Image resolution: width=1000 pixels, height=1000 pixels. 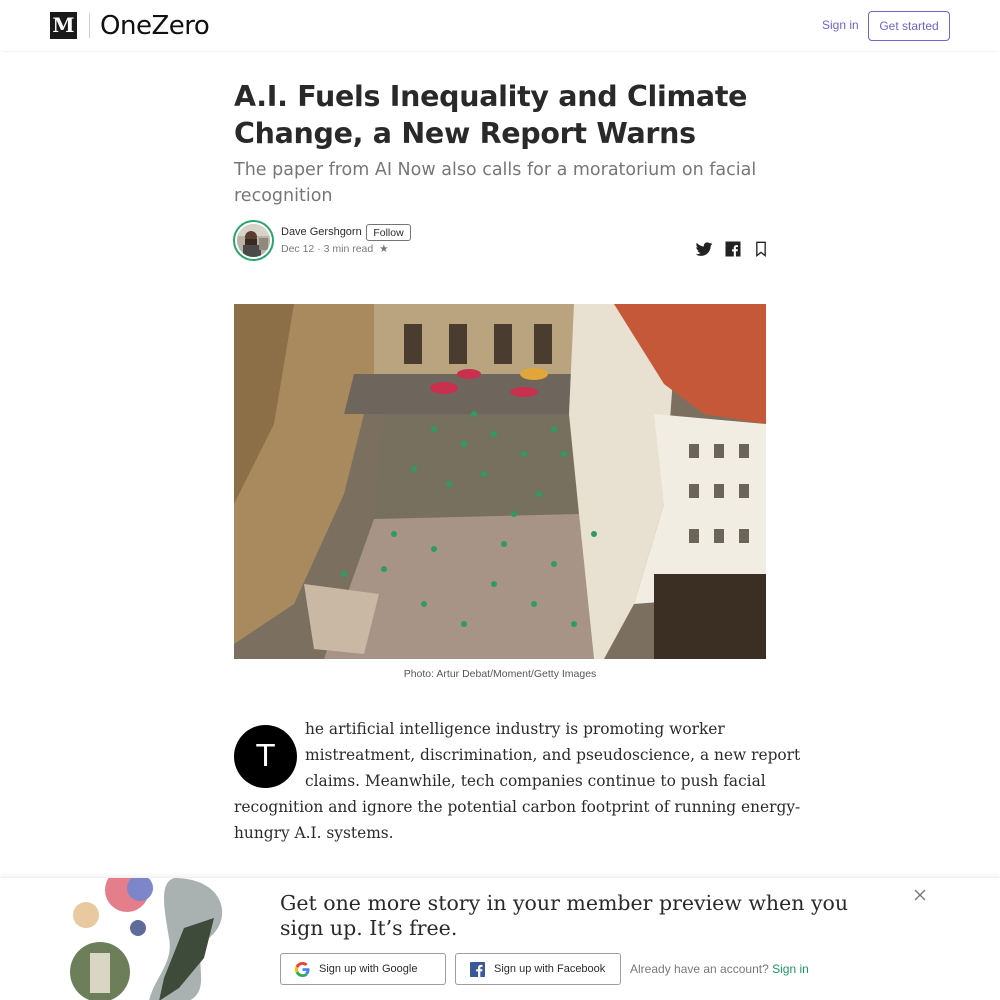 What do you see at coordinates (491, 96) in the screenshot?
I see `article-title-line: A.I. Fuels Inequality and Climate` at bounding box center [491, 96].